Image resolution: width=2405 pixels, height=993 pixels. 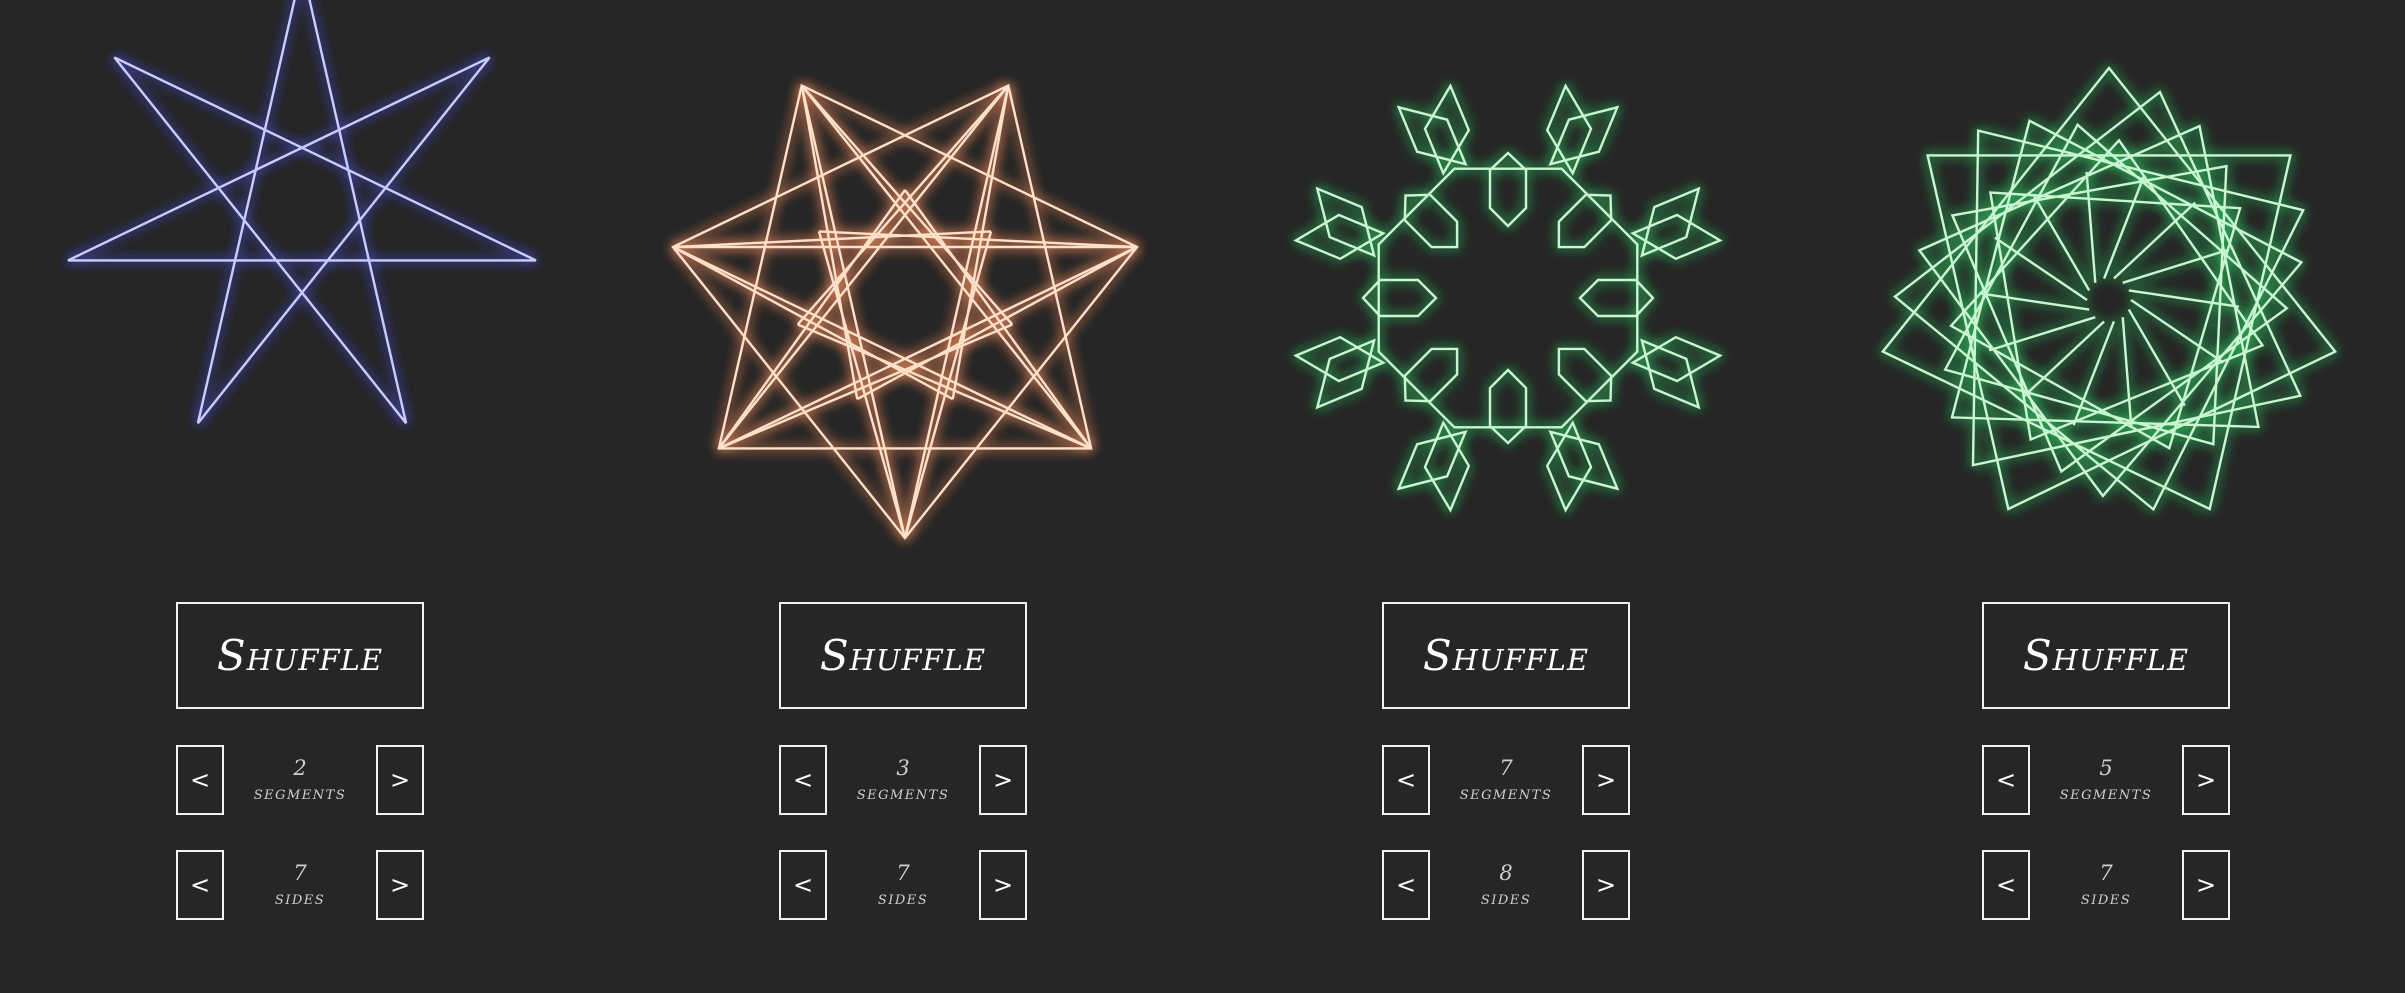 I want to click on sides-readout: 8 sides, so click(x=1506, y=885).